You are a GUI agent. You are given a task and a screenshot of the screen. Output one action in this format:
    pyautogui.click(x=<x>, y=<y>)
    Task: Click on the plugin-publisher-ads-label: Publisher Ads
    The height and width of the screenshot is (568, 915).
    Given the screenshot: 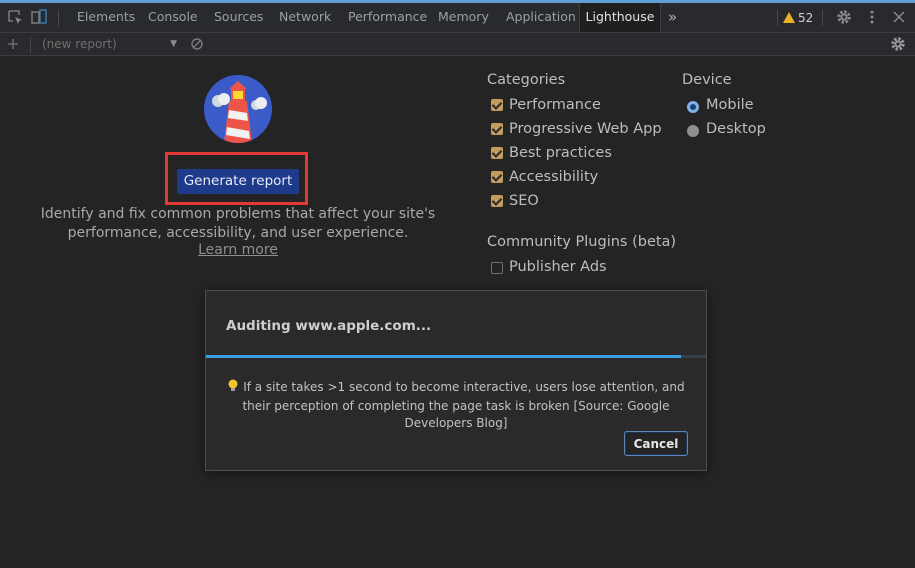 What is the action you would take?
    pyautogui.click(x=558, y=267)
    